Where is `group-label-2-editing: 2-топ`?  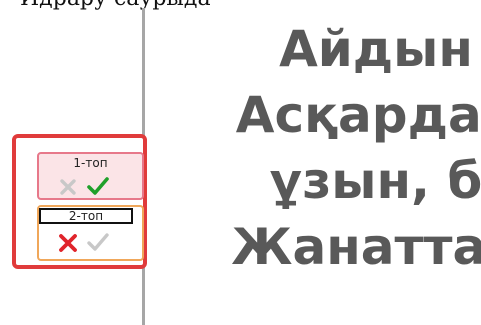
group-label-2-editing: 2-топ is located at coordinates (86, 216).